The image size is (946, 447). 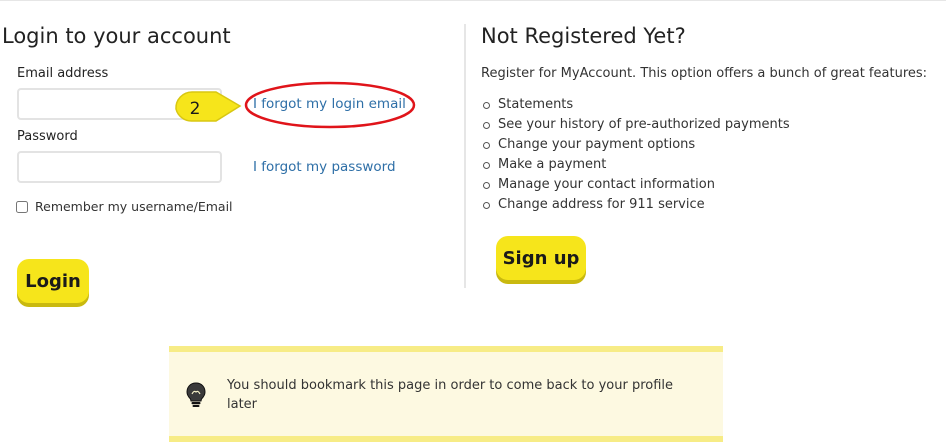 What do you see at coordinates (465, 156) in the screenshot?
I see `section-divider` at bounding box center [465, 156].